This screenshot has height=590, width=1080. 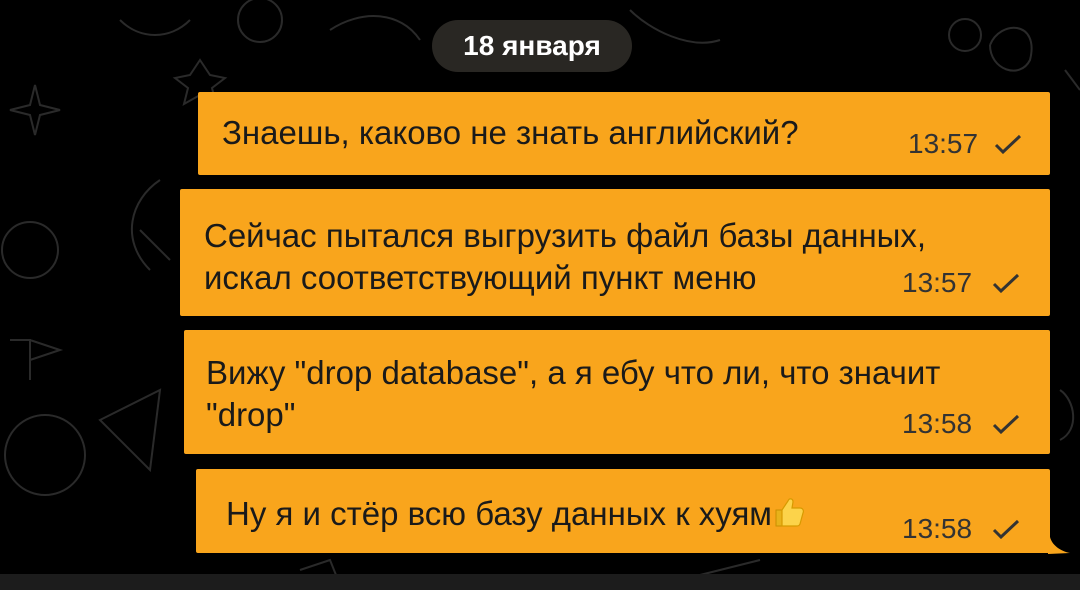 What do you see at coordinates (510, 132) in the screenshot?
I see `message-text: Знаешь, каково не знать английский?` at bounding box center [510, 132].